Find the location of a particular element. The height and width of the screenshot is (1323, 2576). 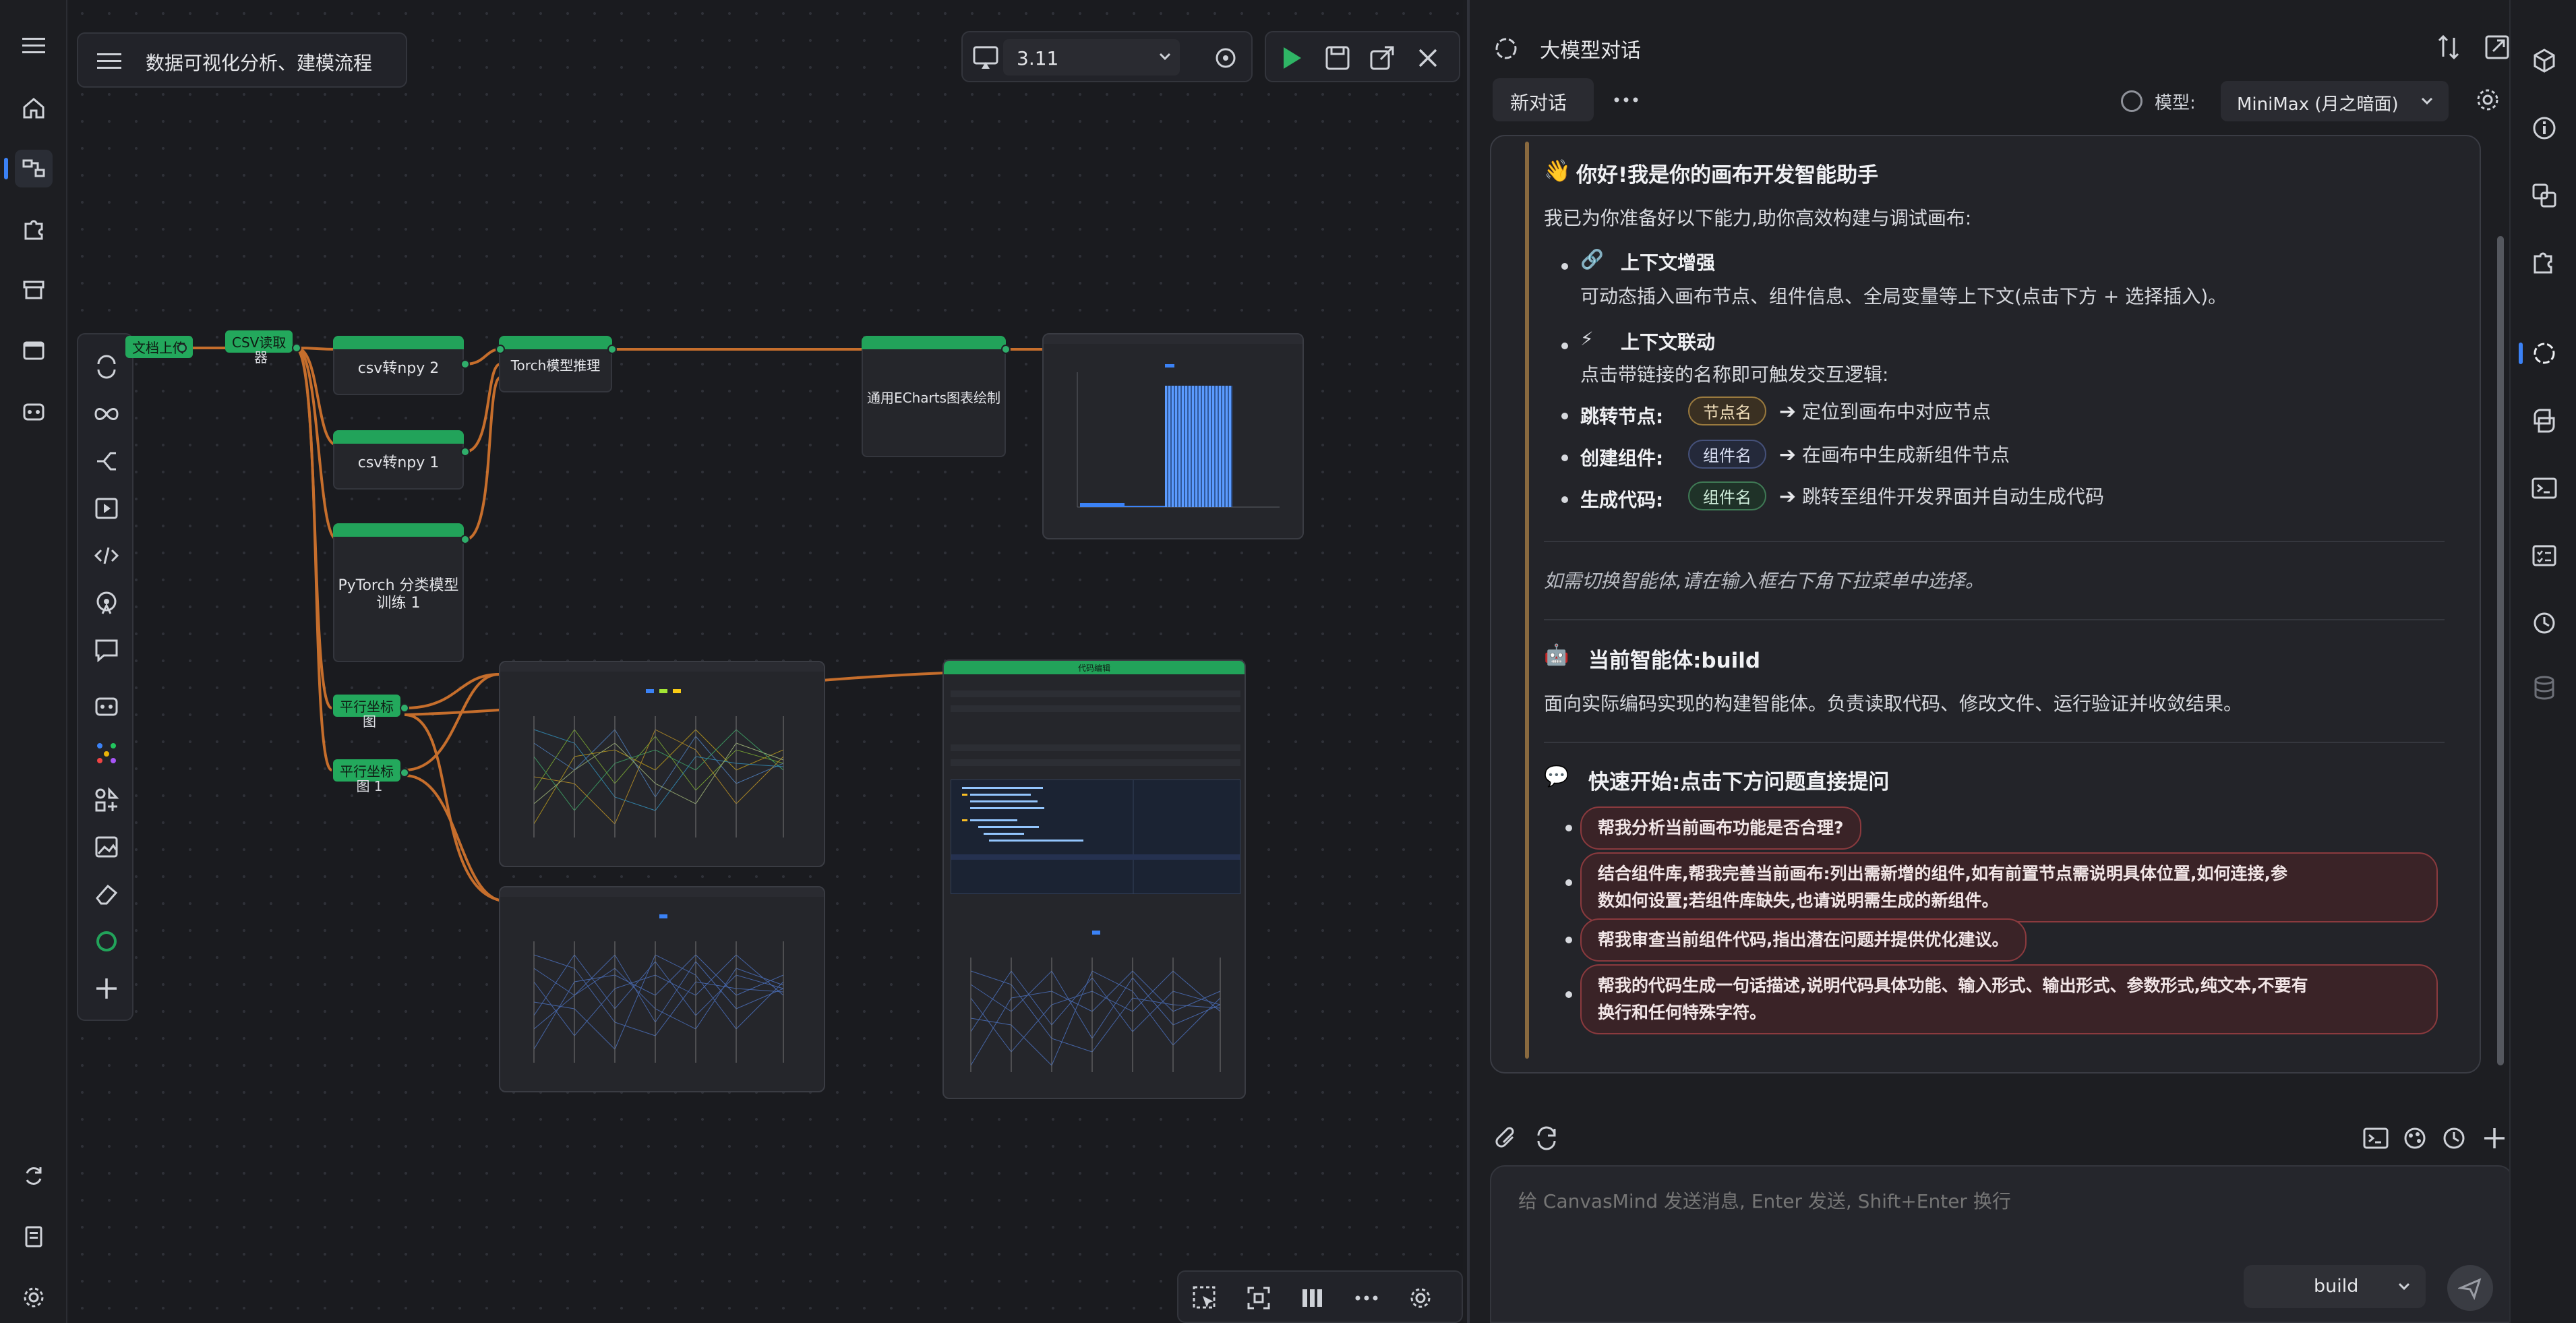

send-button is located at coordinates (2470, 1288).